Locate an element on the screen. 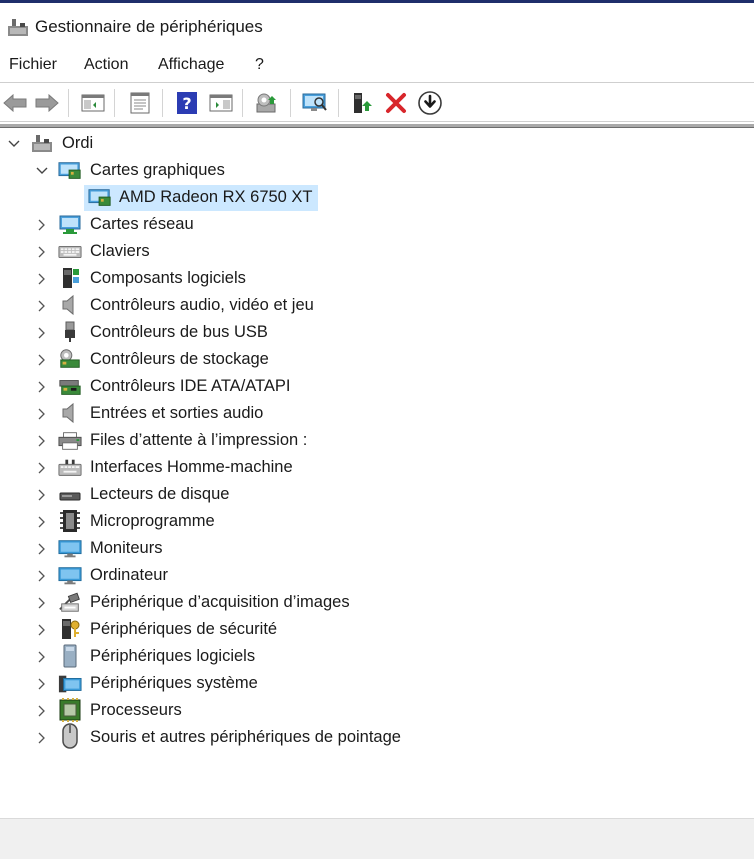 The width and height of the screenshot is (754, 859). tree-category: Périphériques système is located at coordinates (377, 684).